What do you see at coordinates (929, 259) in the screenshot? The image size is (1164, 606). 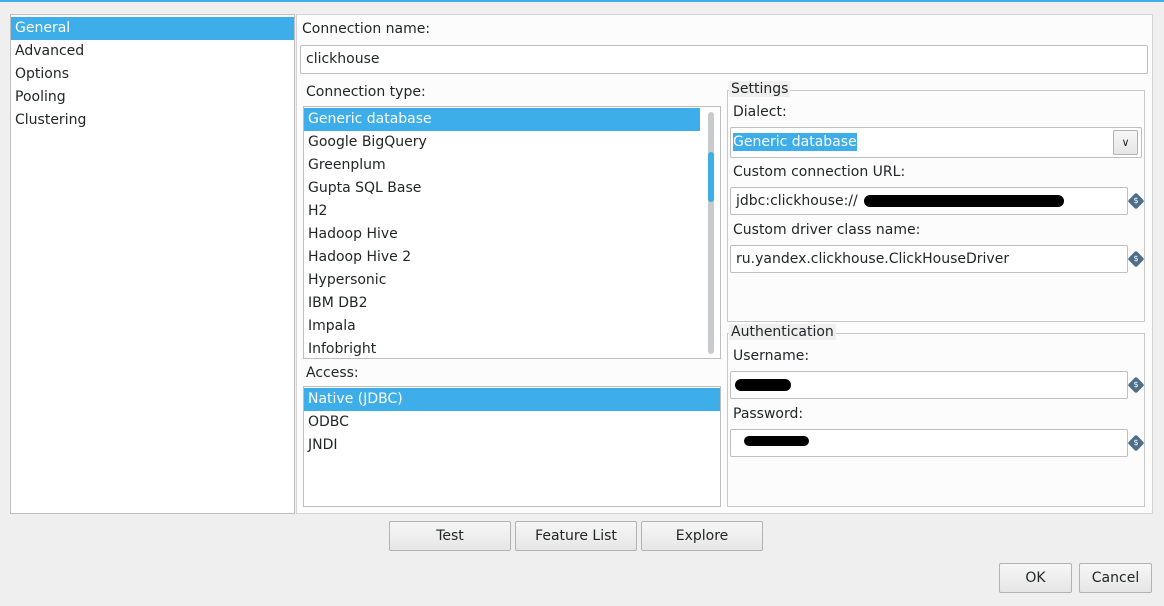 I see `driver-input: ru.yandex.clickhouse.ClickHouseDriver` at bounding box center [929, 259].